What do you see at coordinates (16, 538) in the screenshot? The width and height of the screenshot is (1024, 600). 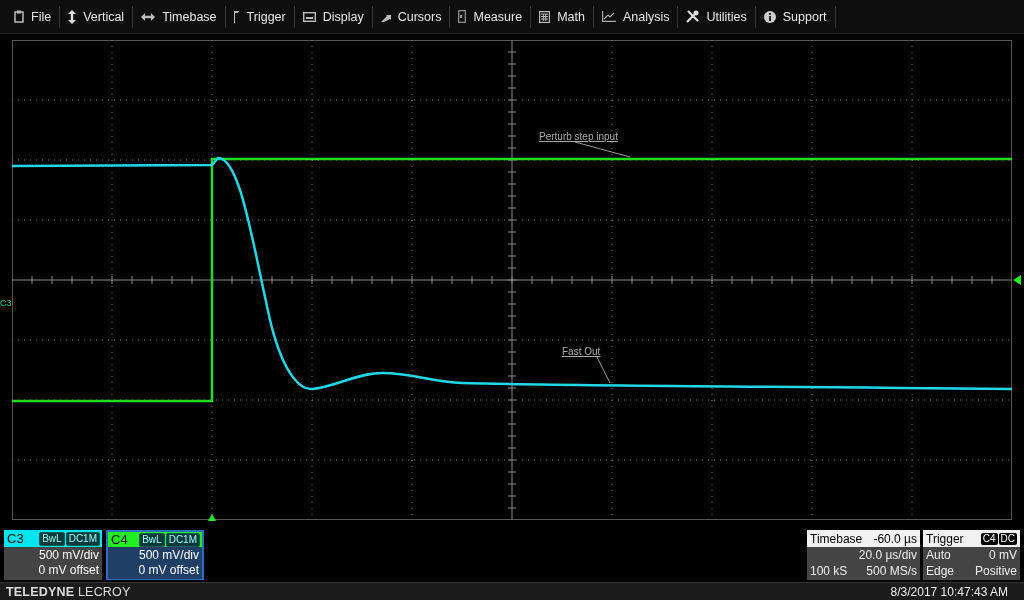 I see `channel-name: C3` at bounding box center [16, 538].